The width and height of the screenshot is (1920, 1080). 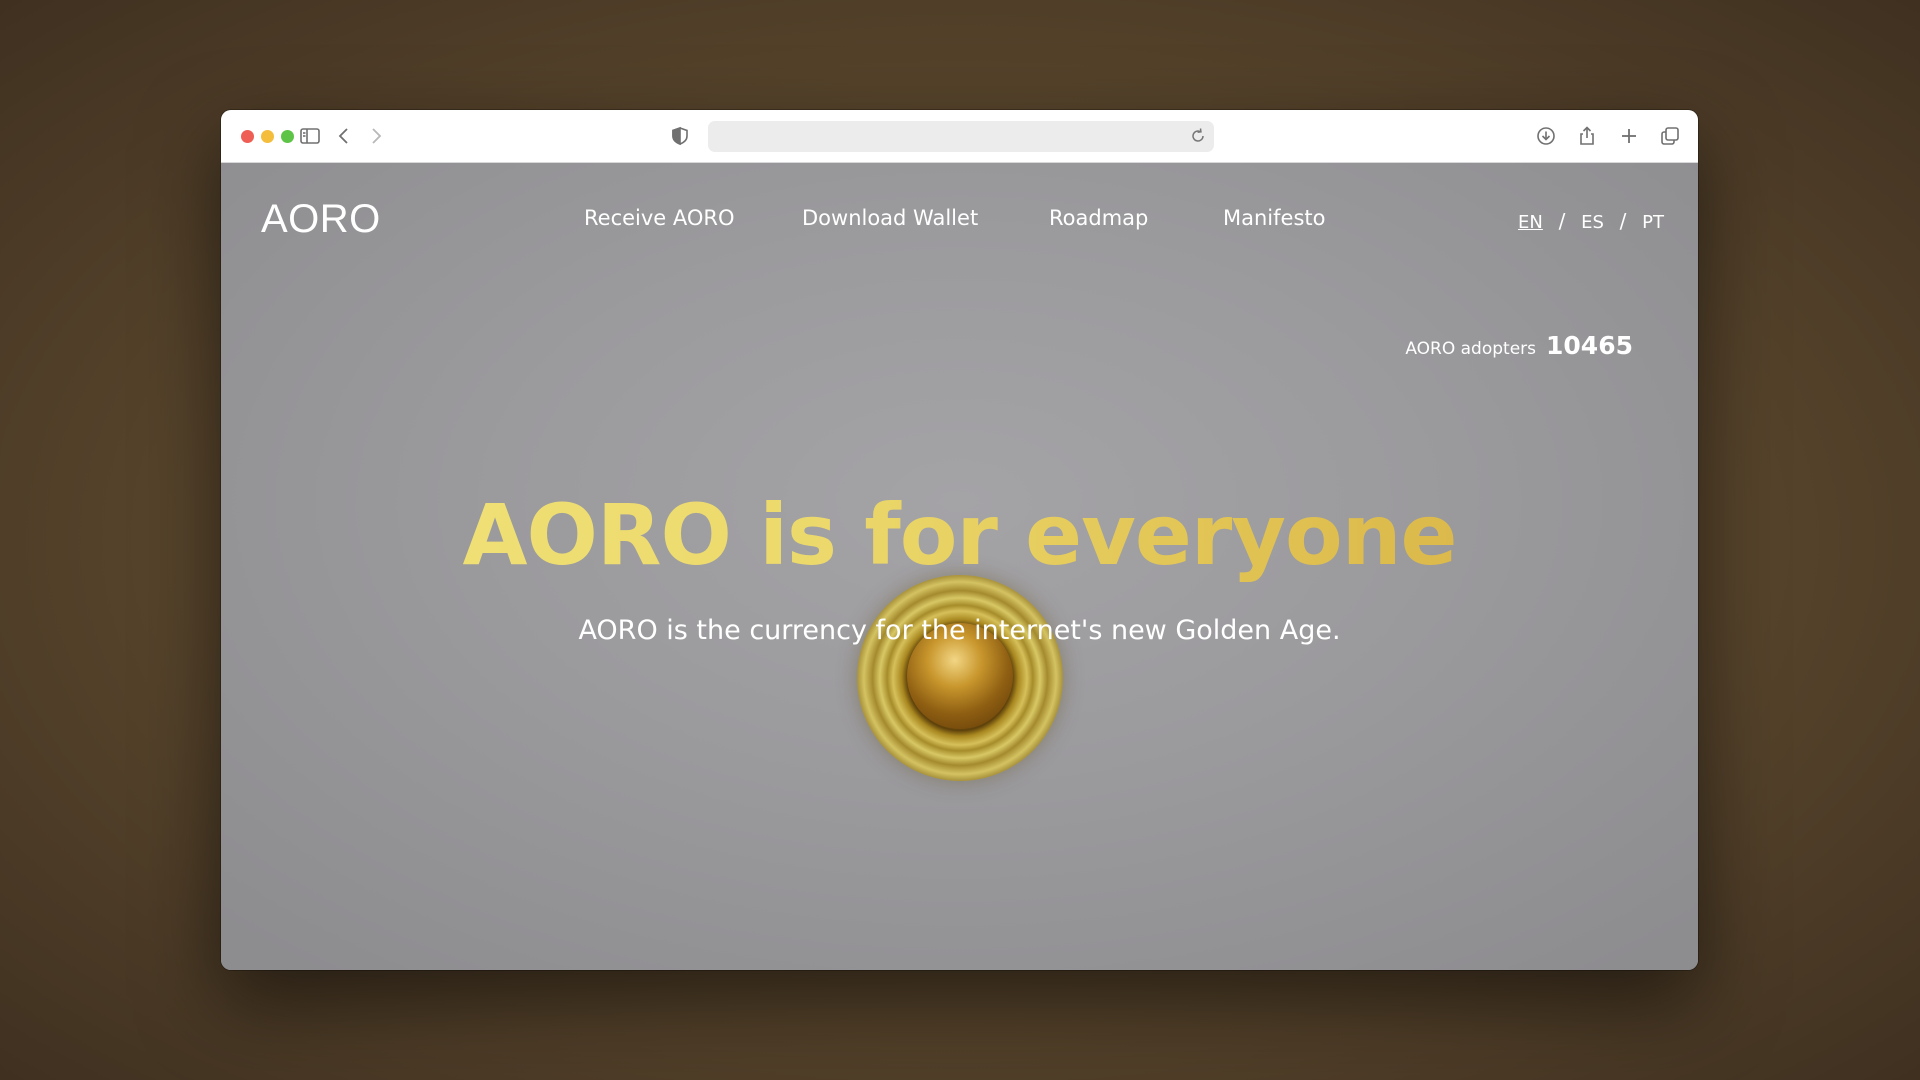 I want to click on nav-roadmap: Roadmap, so click(x=1098, y=218).